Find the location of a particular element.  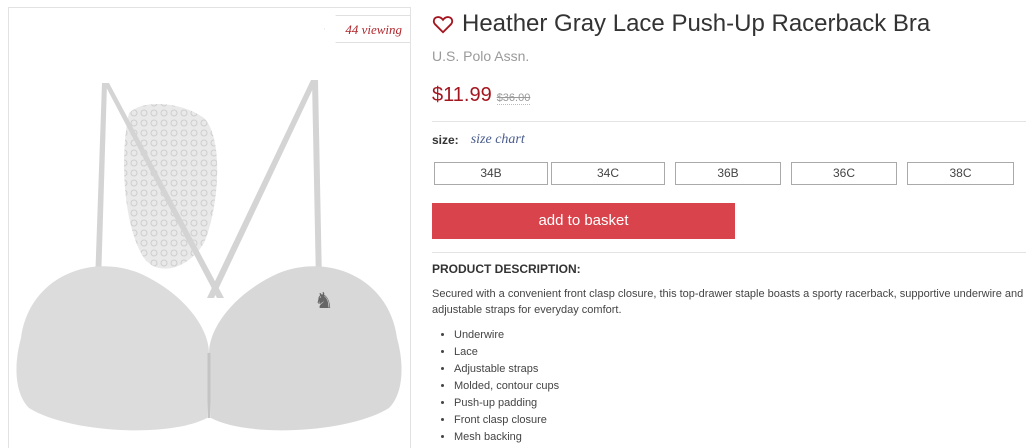

original-price: $36.00 is located at coordinates (513, 98).